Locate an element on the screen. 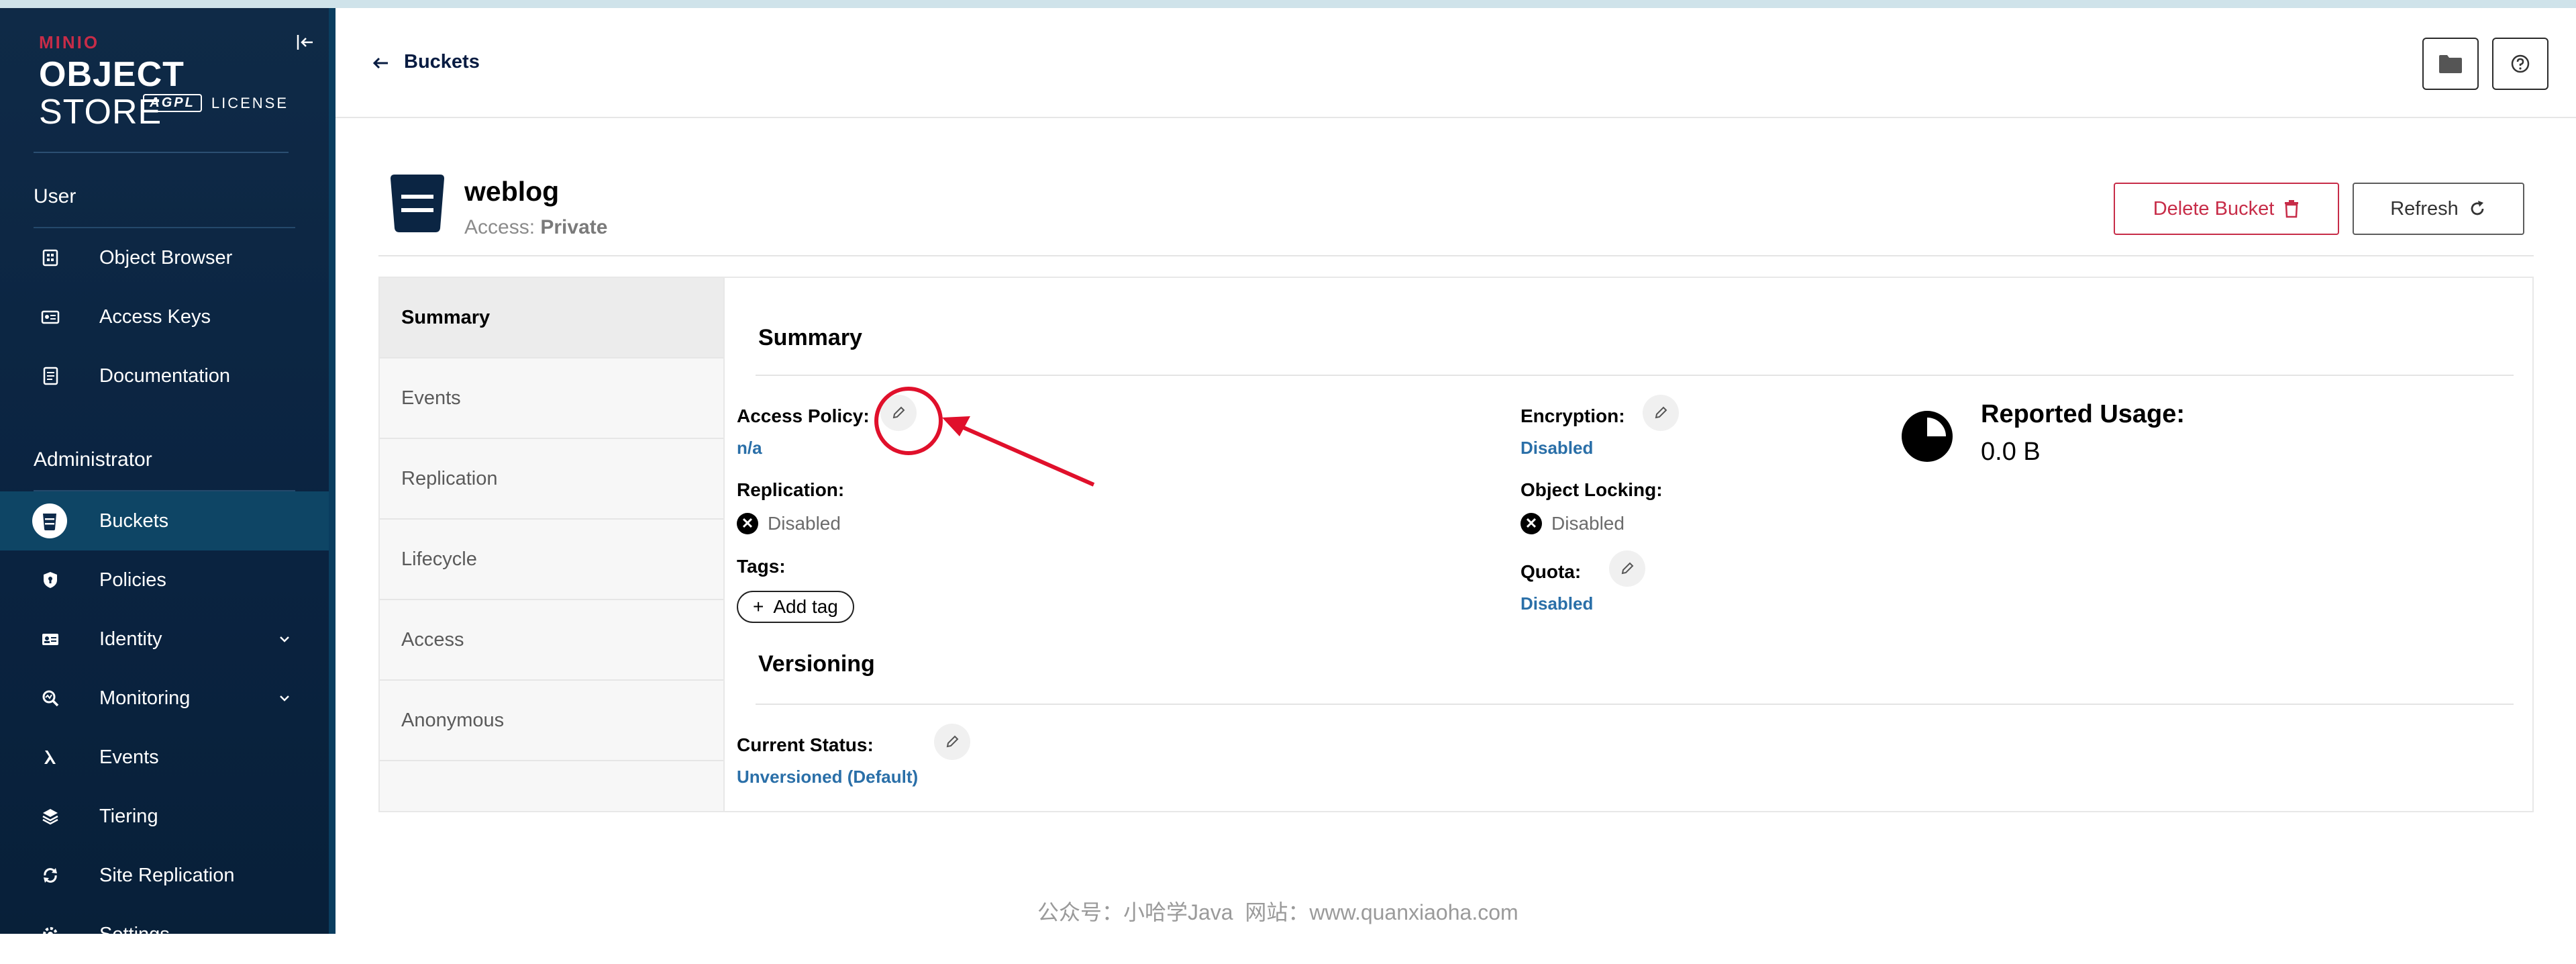  edit-quota-button is located at coordinates (1627, 568).